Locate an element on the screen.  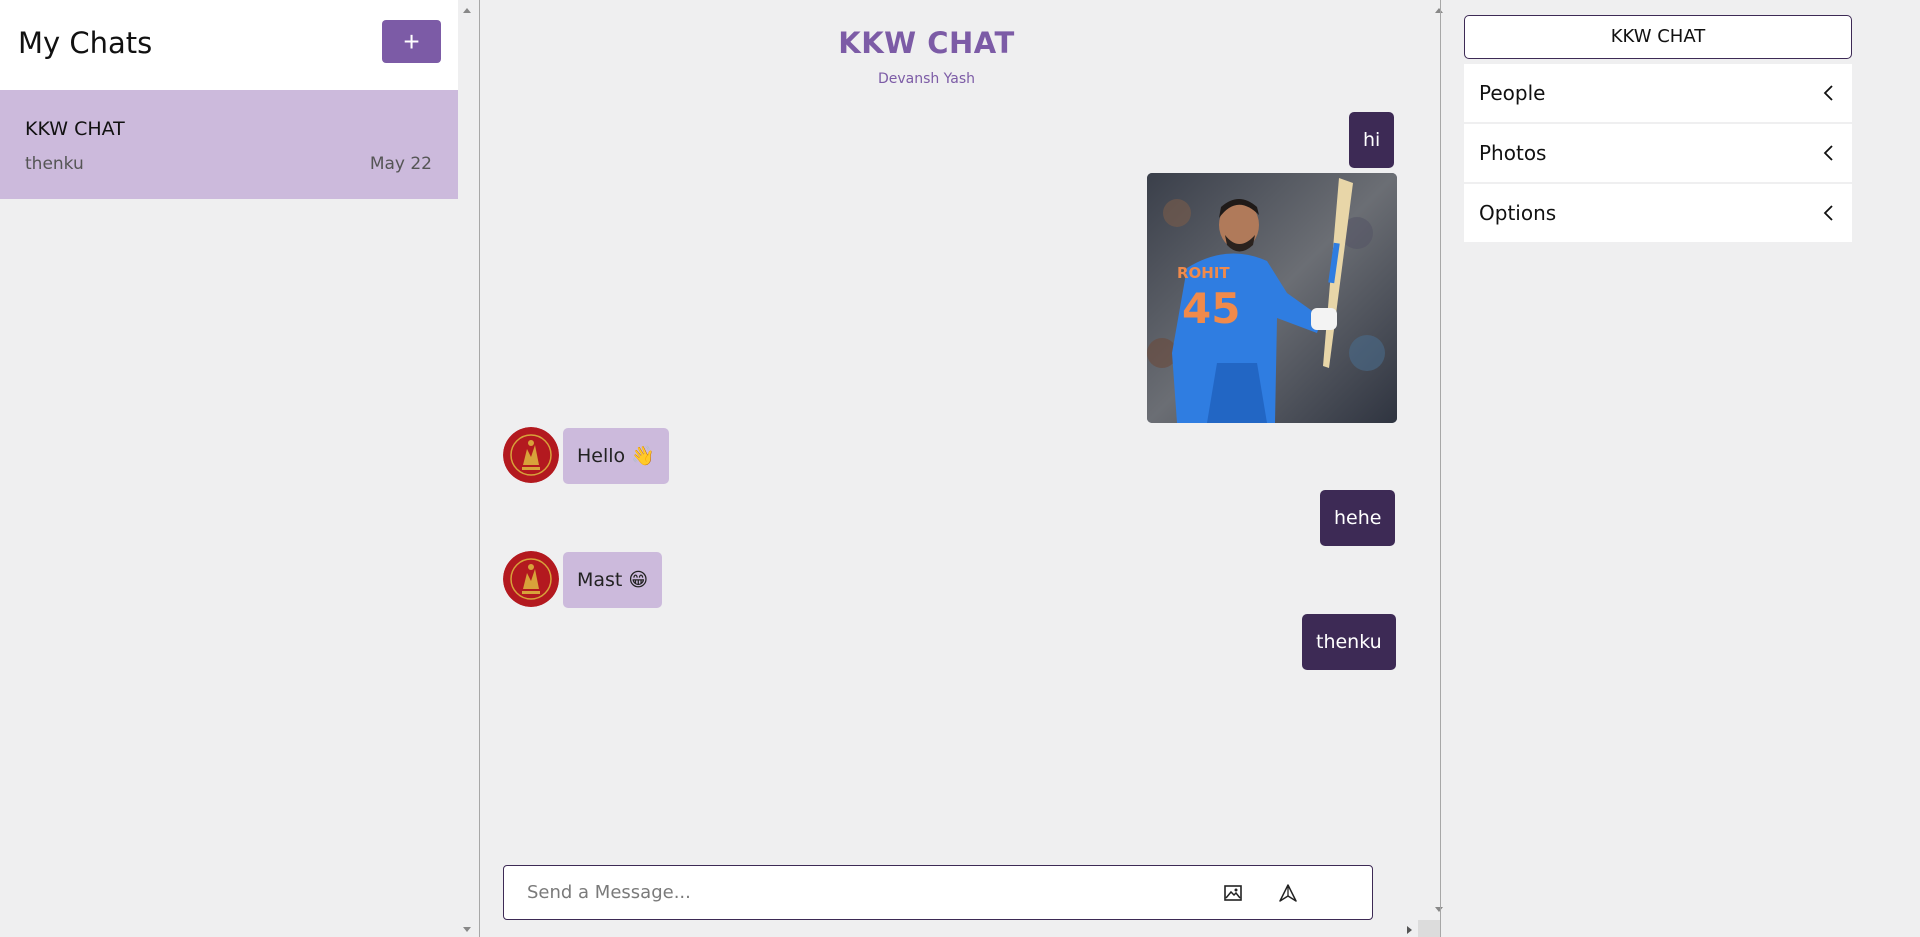
settings-section-label: Photos is located at coordinates (1513, 153).